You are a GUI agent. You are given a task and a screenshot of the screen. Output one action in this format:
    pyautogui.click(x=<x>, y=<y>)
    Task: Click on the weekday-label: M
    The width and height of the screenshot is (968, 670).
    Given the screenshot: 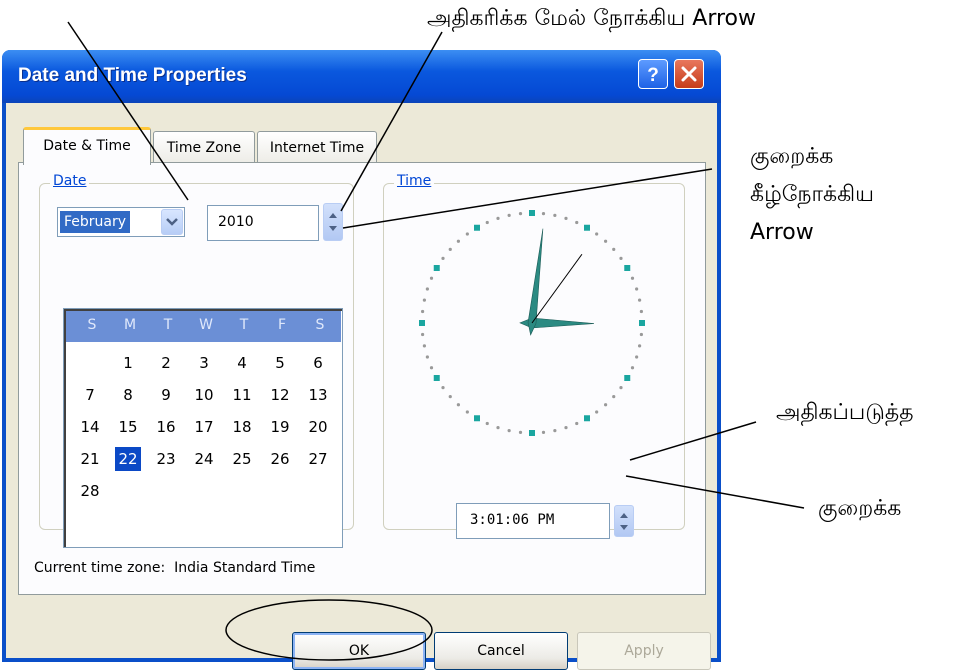 What is the action you would take?
    pyautogui.click(x=130, y=325)
    